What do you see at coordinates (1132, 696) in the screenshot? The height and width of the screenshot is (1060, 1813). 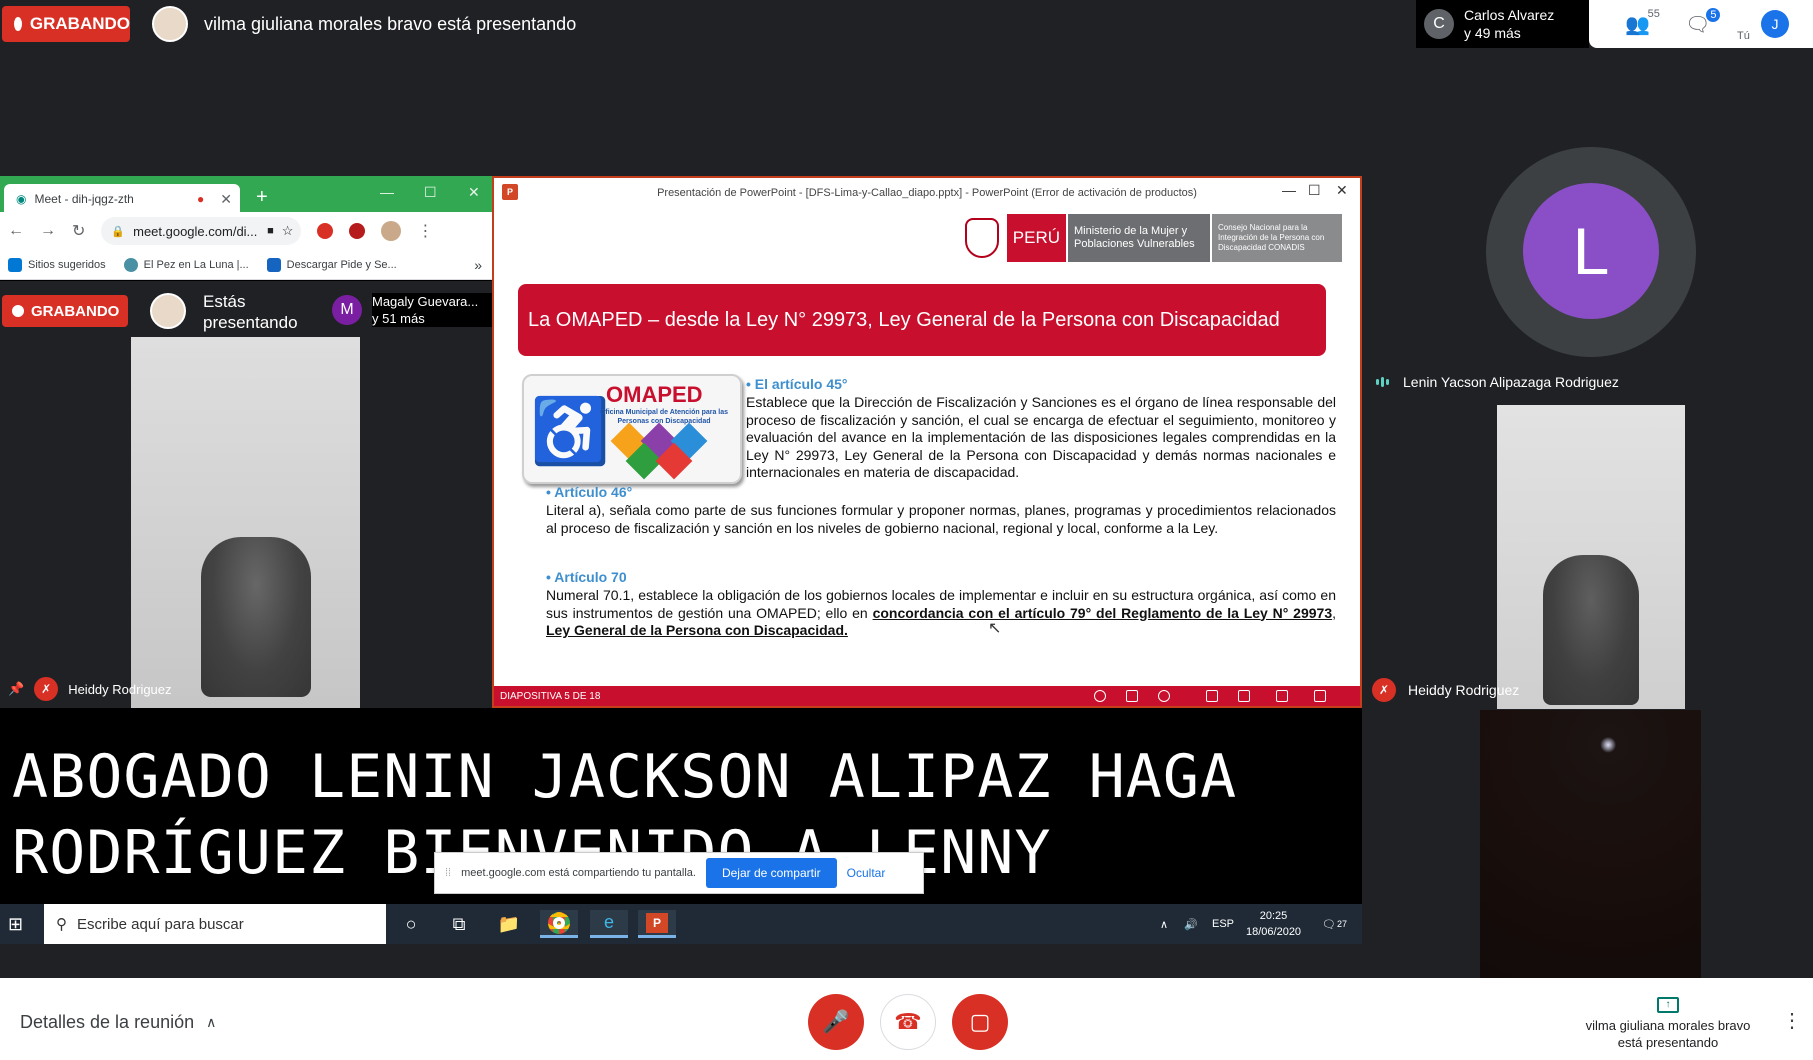 I see `notes-icon` at bounding box center [1132, 696].